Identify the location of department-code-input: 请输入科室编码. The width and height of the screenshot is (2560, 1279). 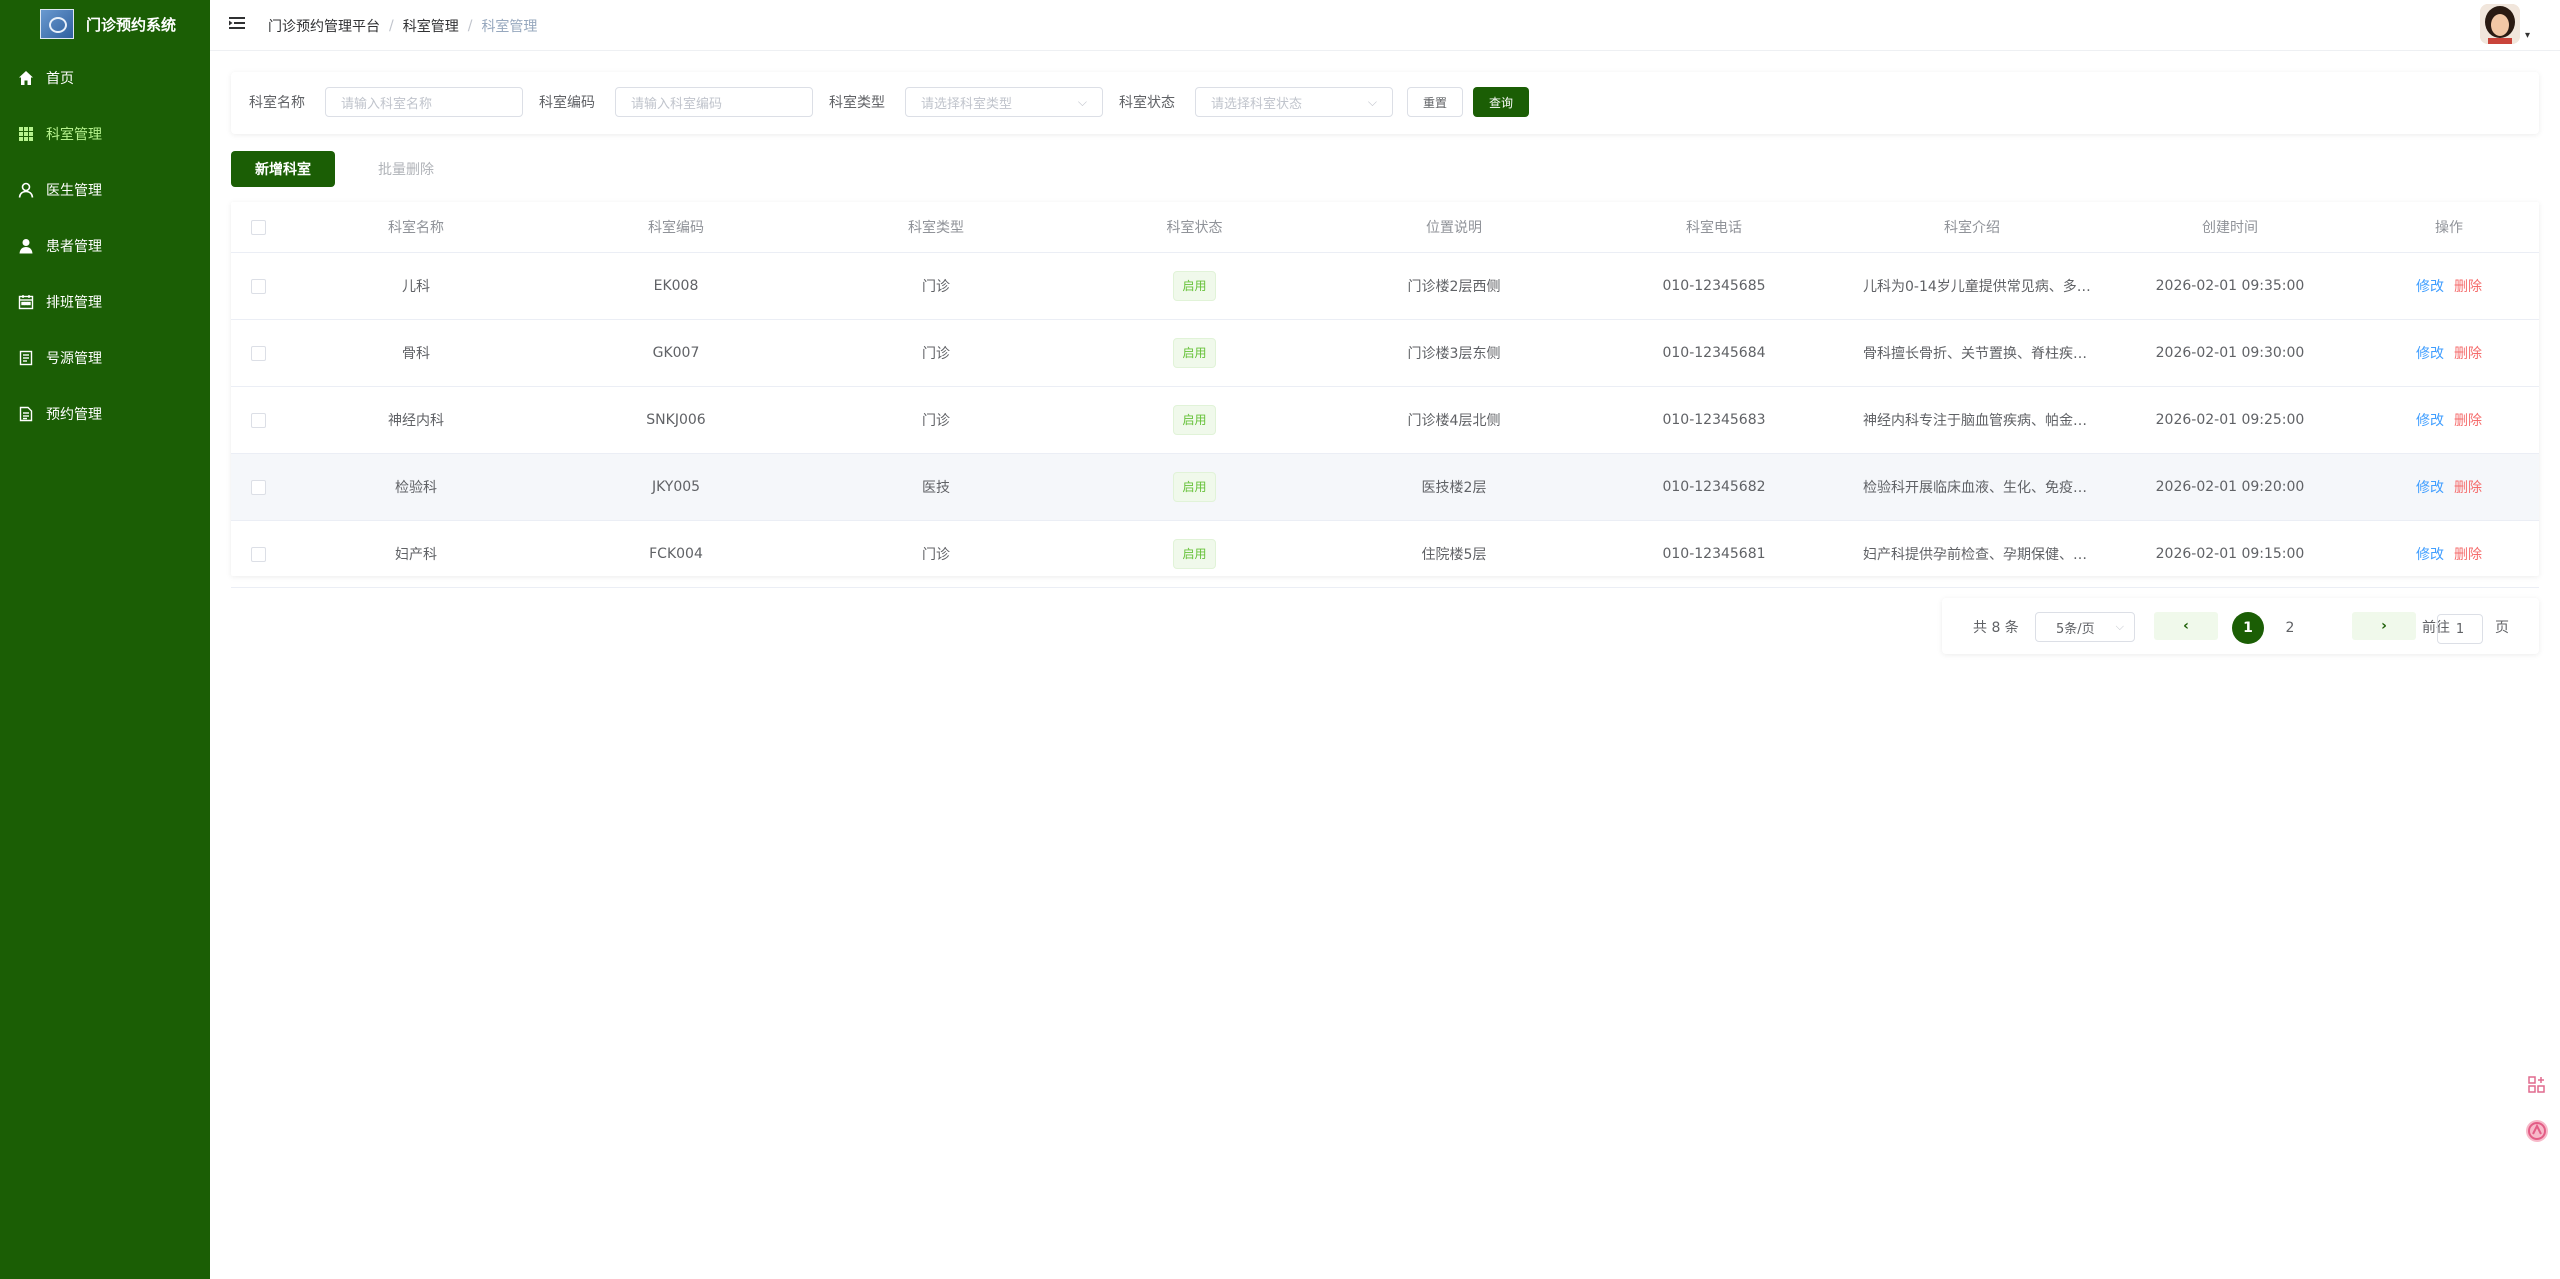
(714, 102).